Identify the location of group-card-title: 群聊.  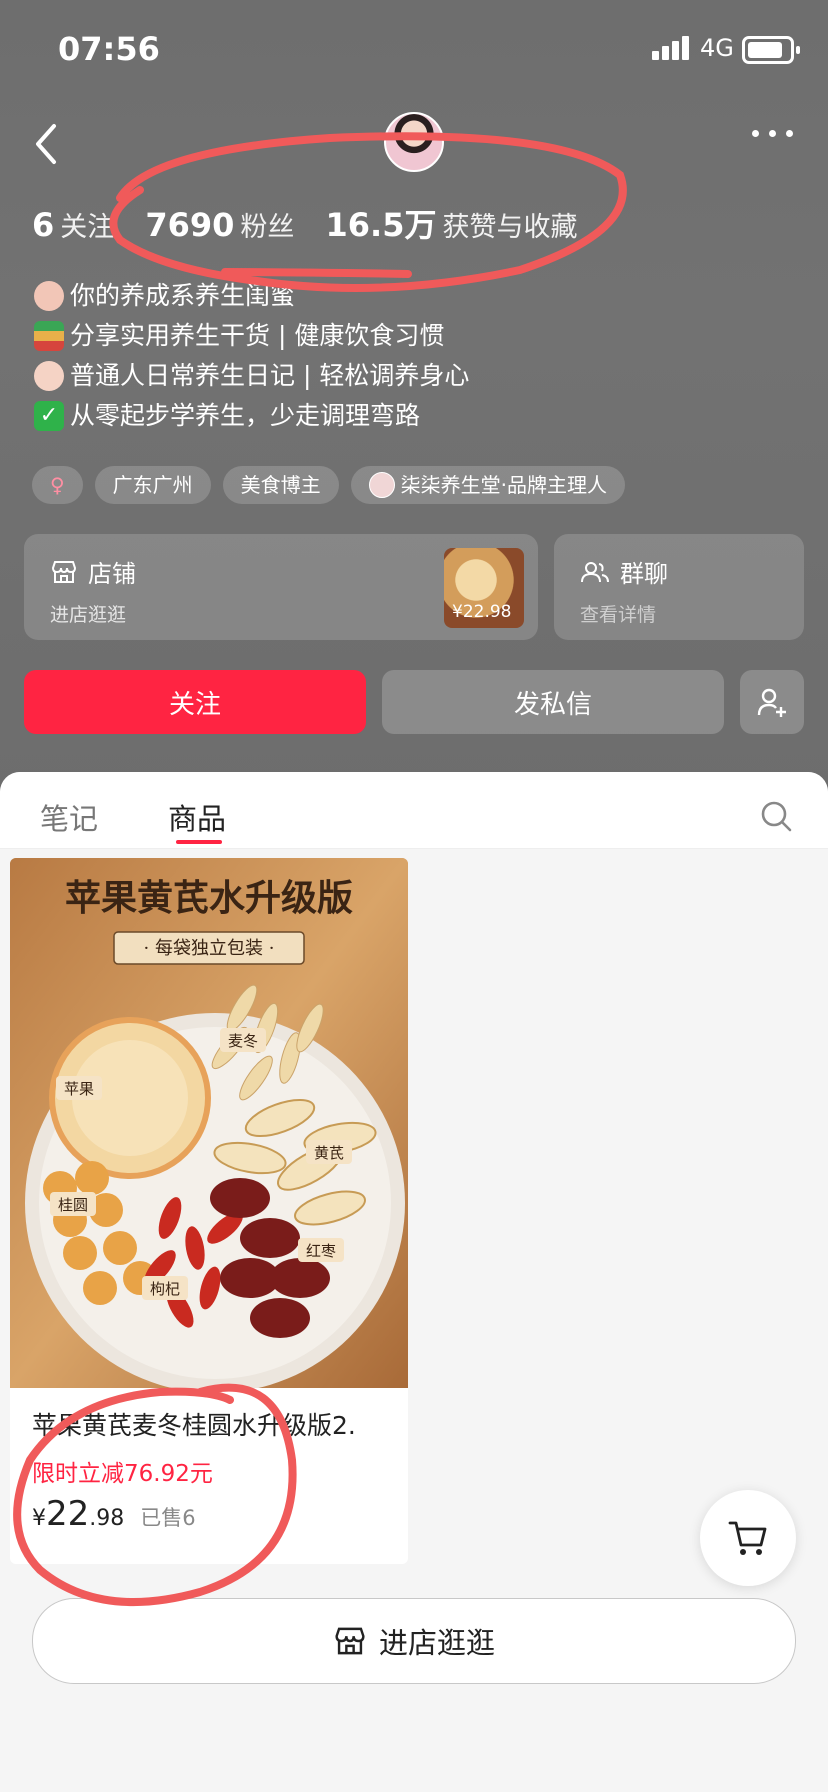
(624, 571).